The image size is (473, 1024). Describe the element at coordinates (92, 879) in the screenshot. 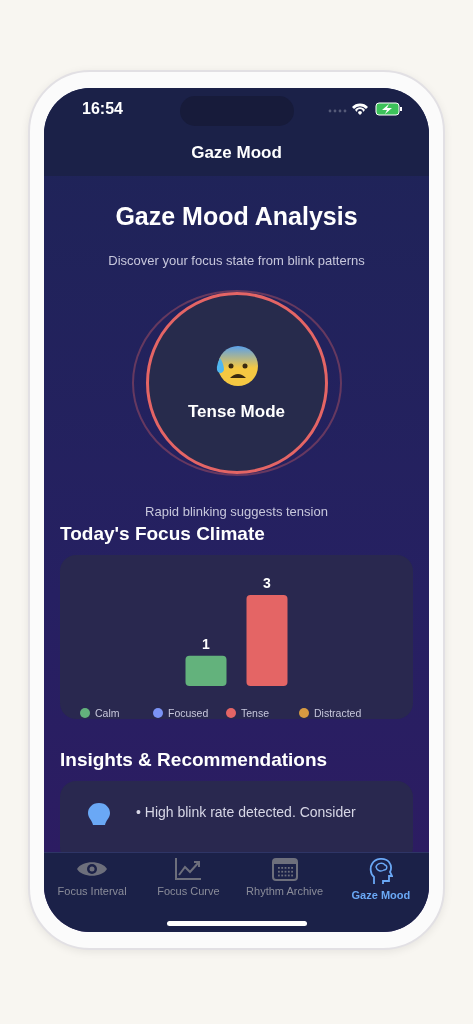

I see `tab-item: Focus Interval` at that location.